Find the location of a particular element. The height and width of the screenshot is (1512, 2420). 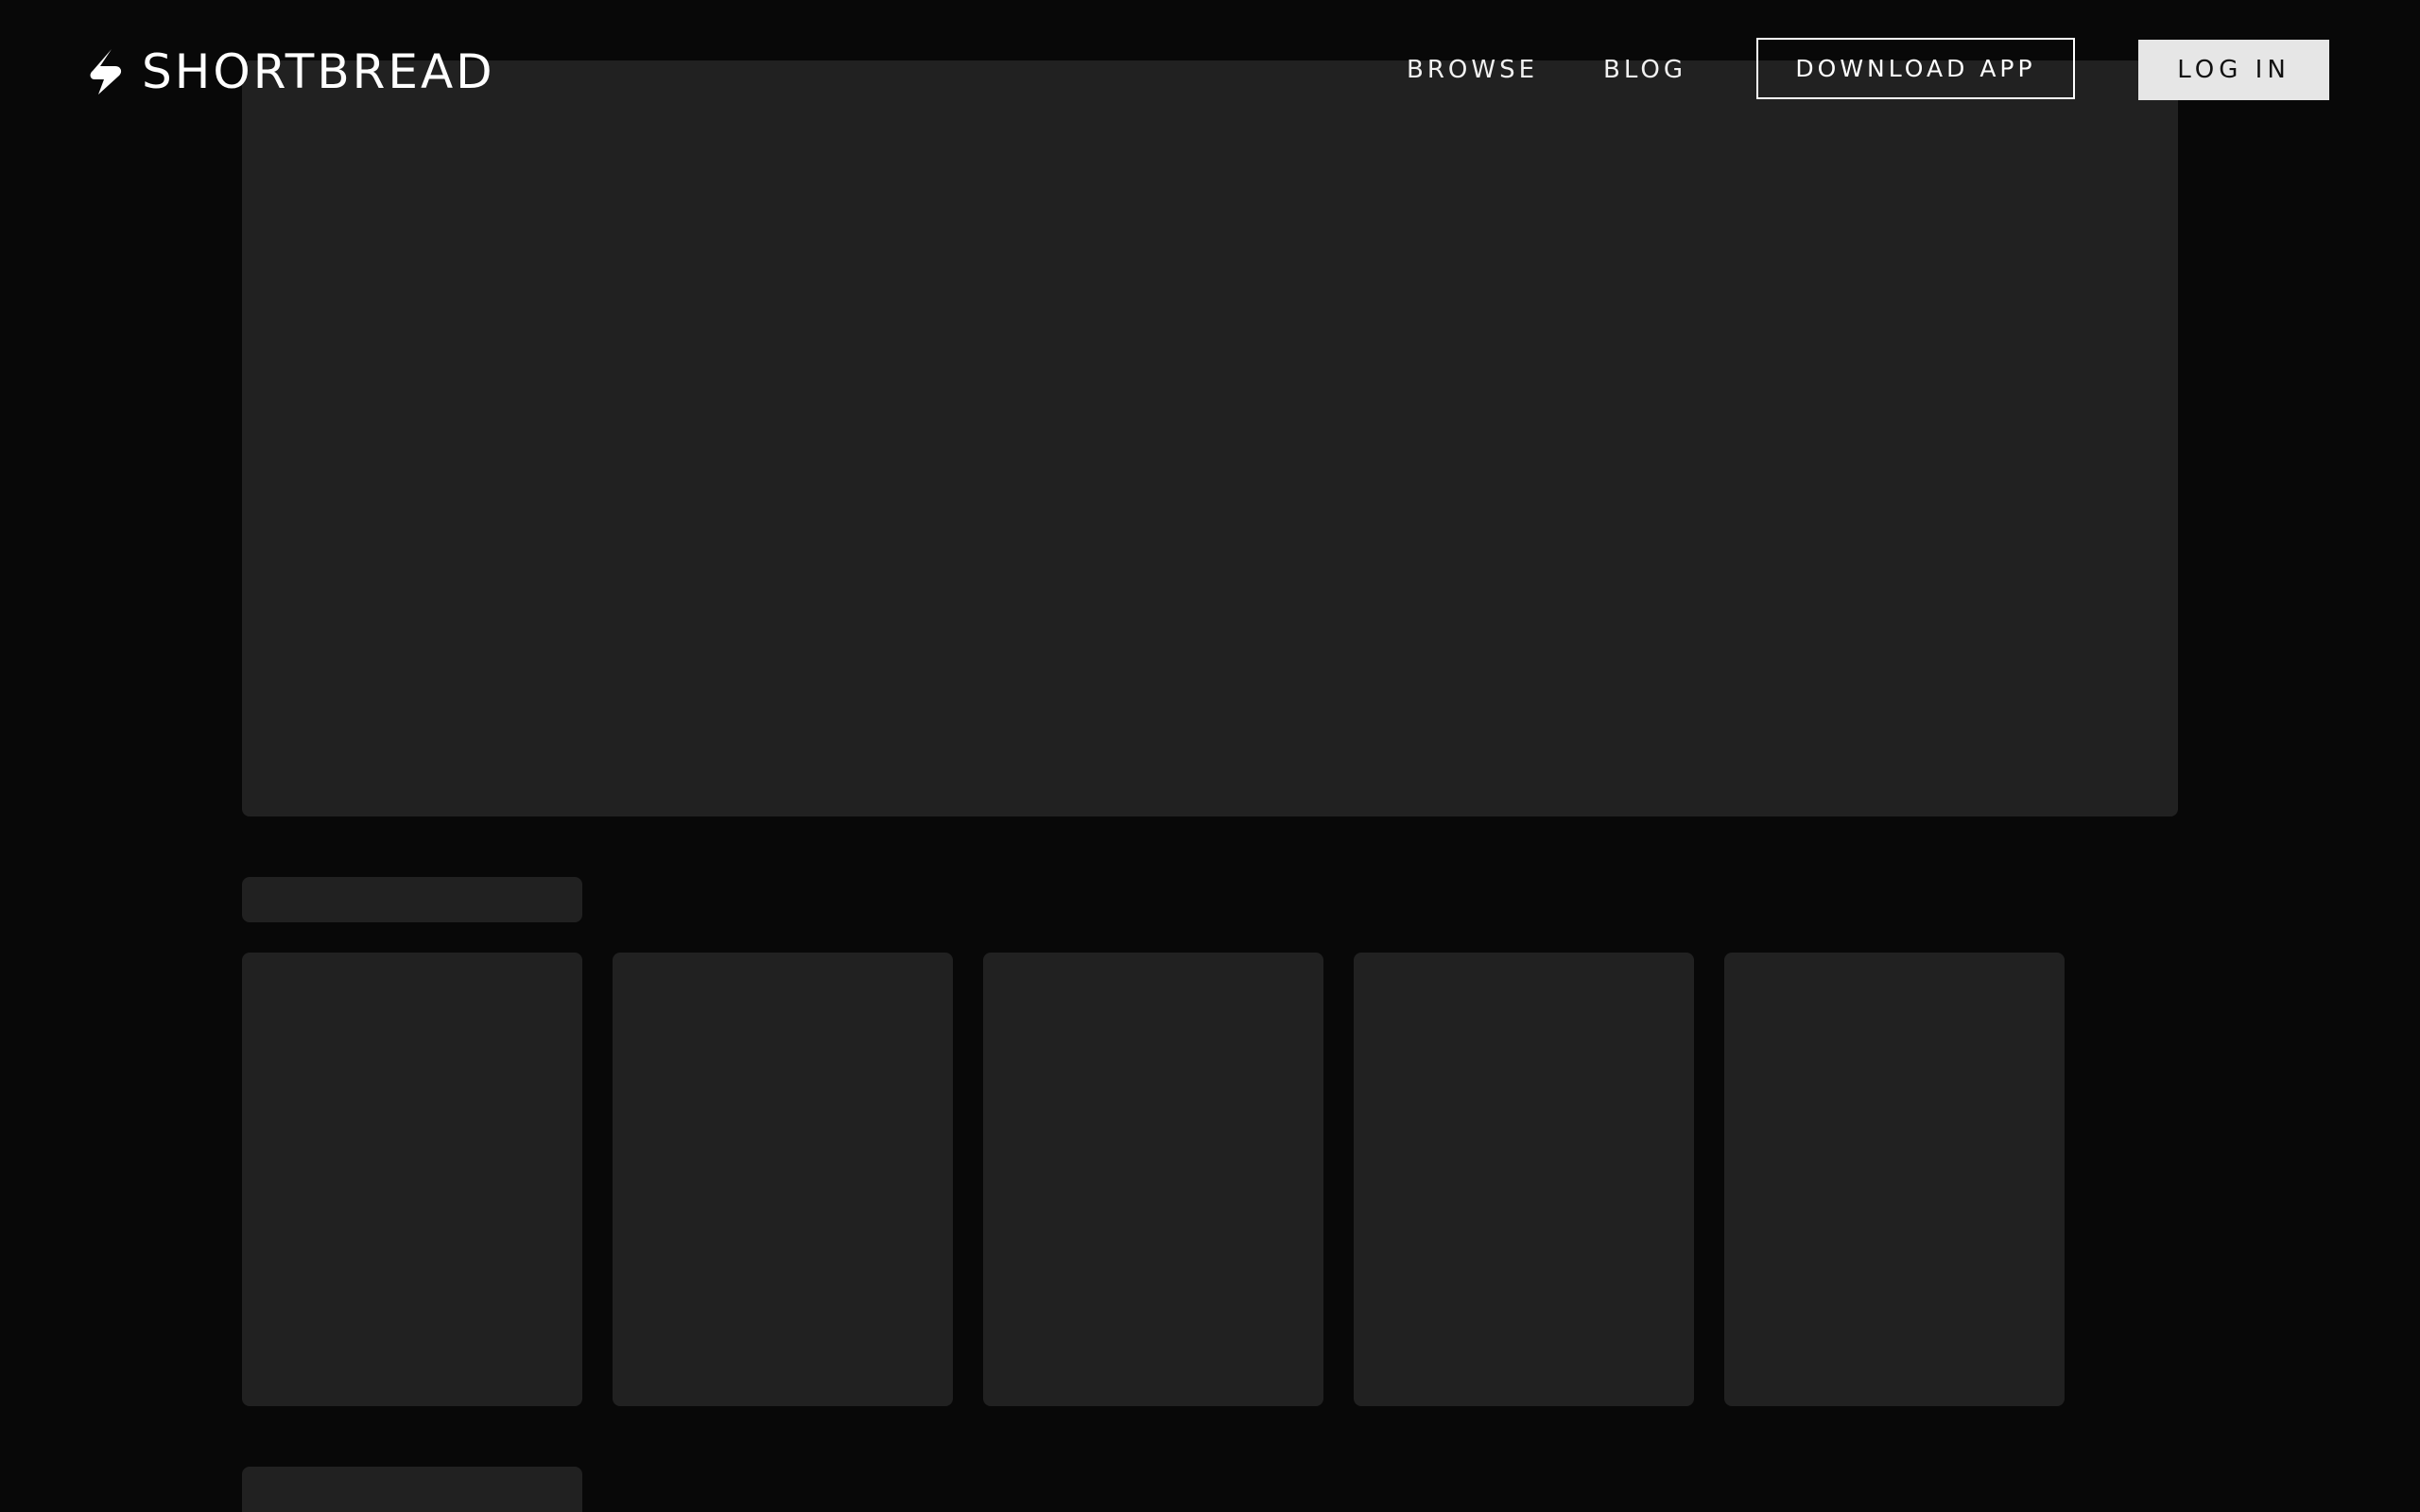

login-label: LOG IN is located at coordinates (2233, 70).